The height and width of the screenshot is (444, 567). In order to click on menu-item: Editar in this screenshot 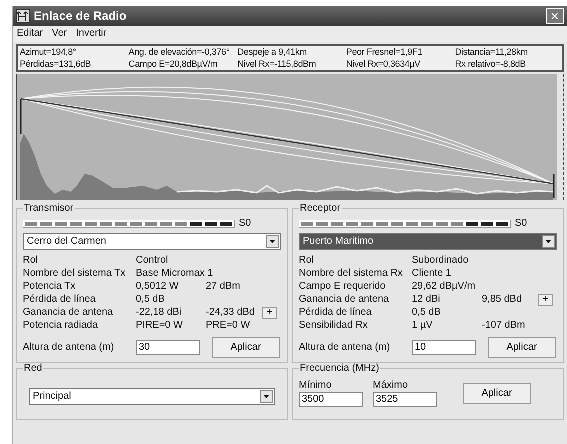, I will do `click(30, 34)`.